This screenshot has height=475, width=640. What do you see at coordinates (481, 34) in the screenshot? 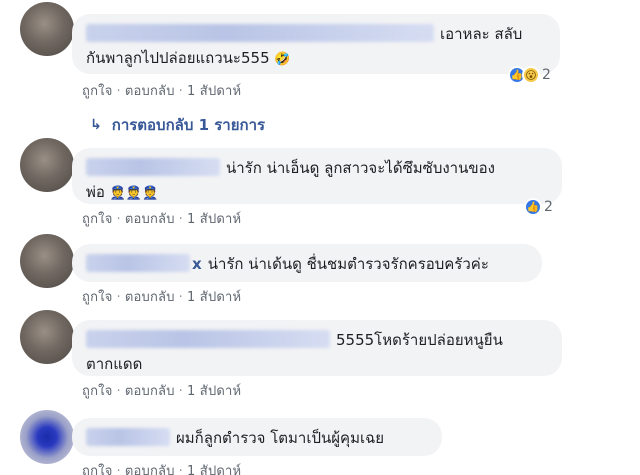
I see `comment-text: เอาหละ สลับ` at bounding box center [481, 34].